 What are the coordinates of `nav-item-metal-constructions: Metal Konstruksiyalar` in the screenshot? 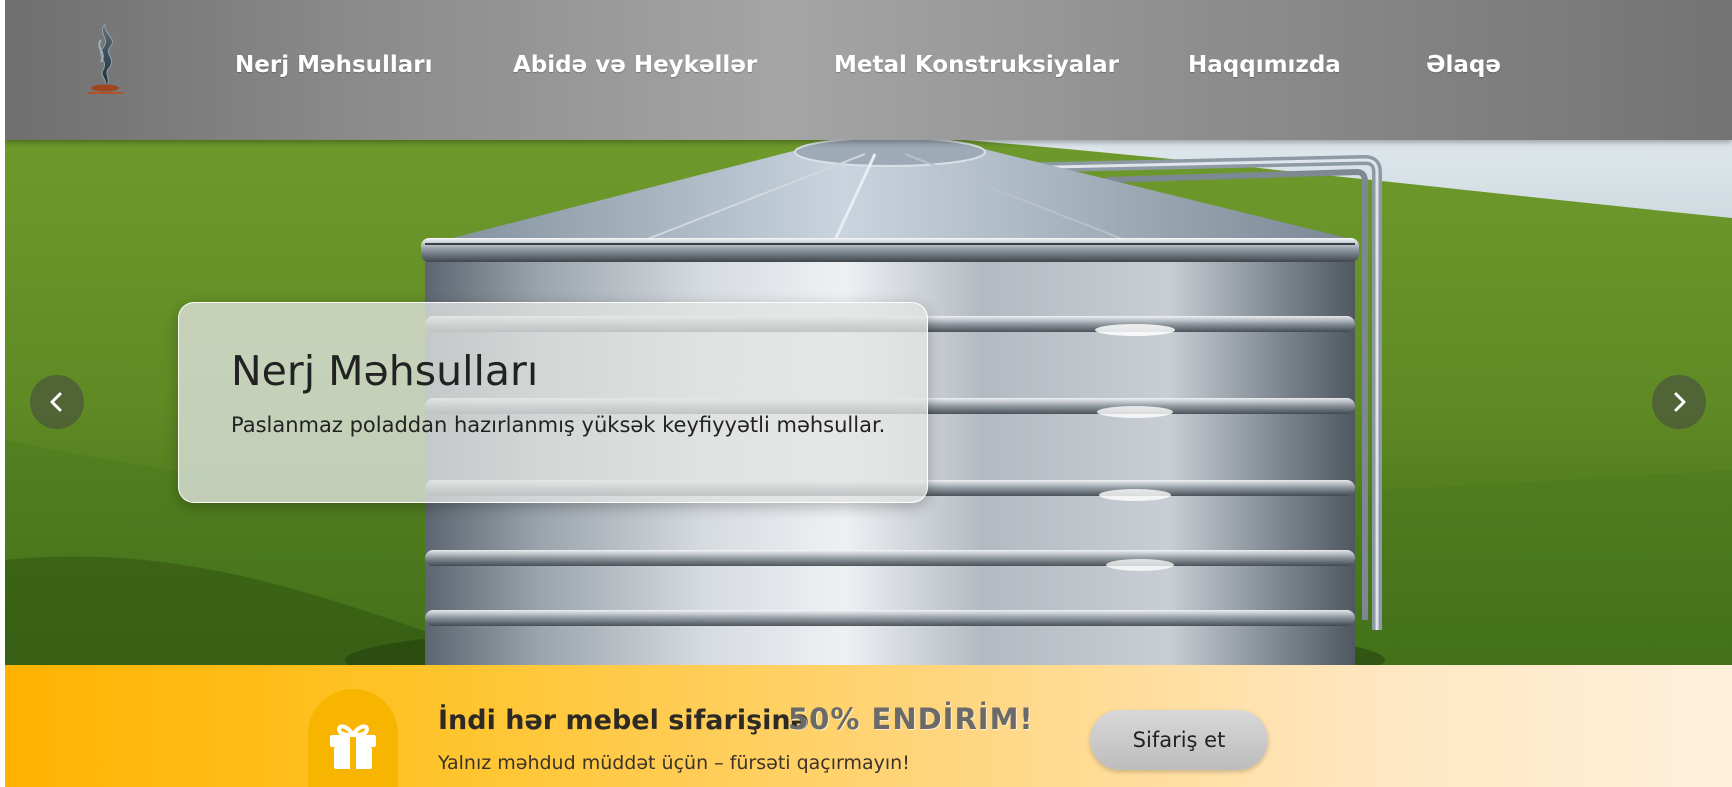 It's located at (976, 65).